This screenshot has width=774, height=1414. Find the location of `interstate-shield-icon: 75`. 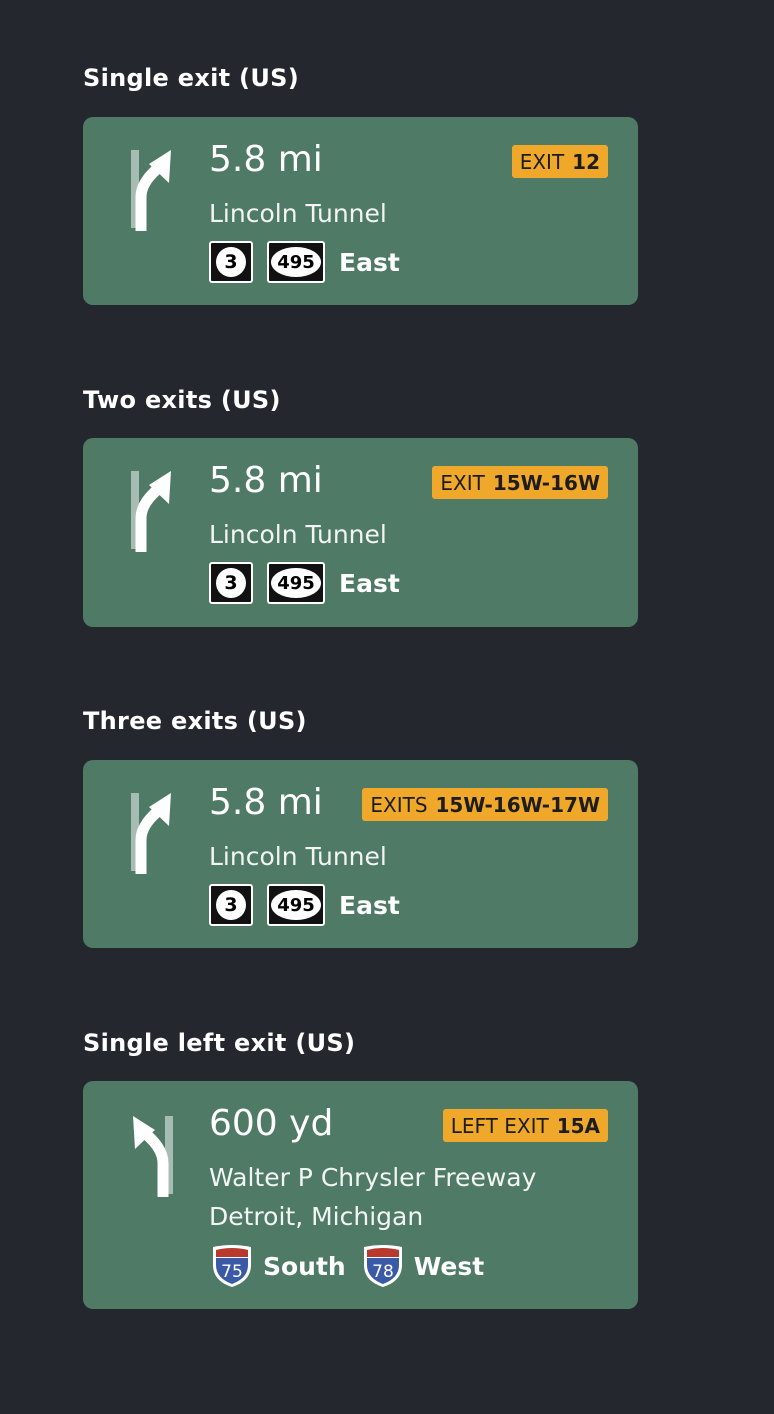

interstate-shield-icon: 75 is located at coordinates (232, 1266).